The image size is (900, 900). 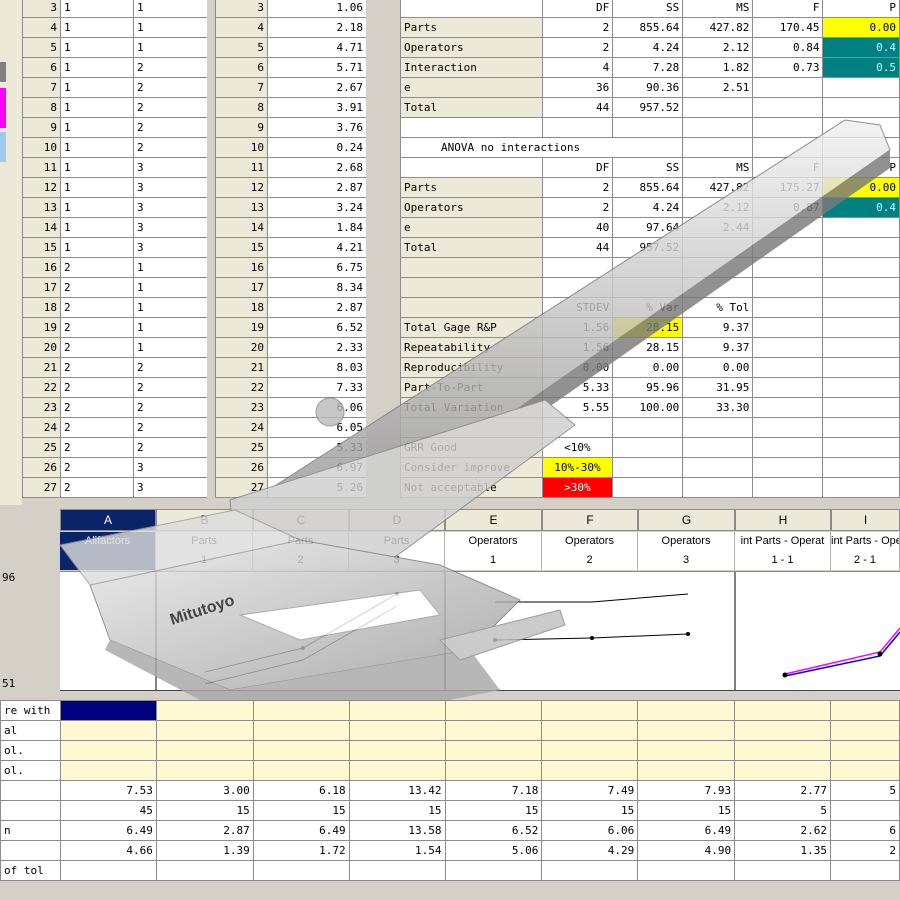 I want to click on cell: 4.24, so click(x=648, y=207).